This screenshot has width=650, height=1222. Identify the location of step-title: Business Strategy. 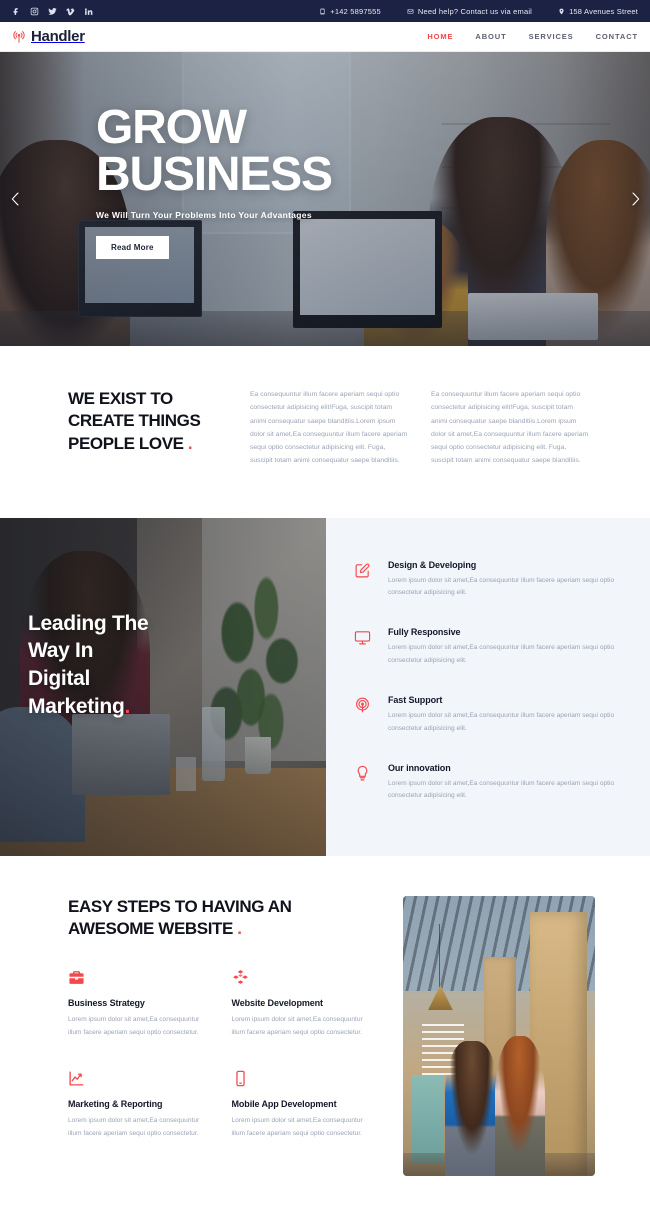
(106, 1003).